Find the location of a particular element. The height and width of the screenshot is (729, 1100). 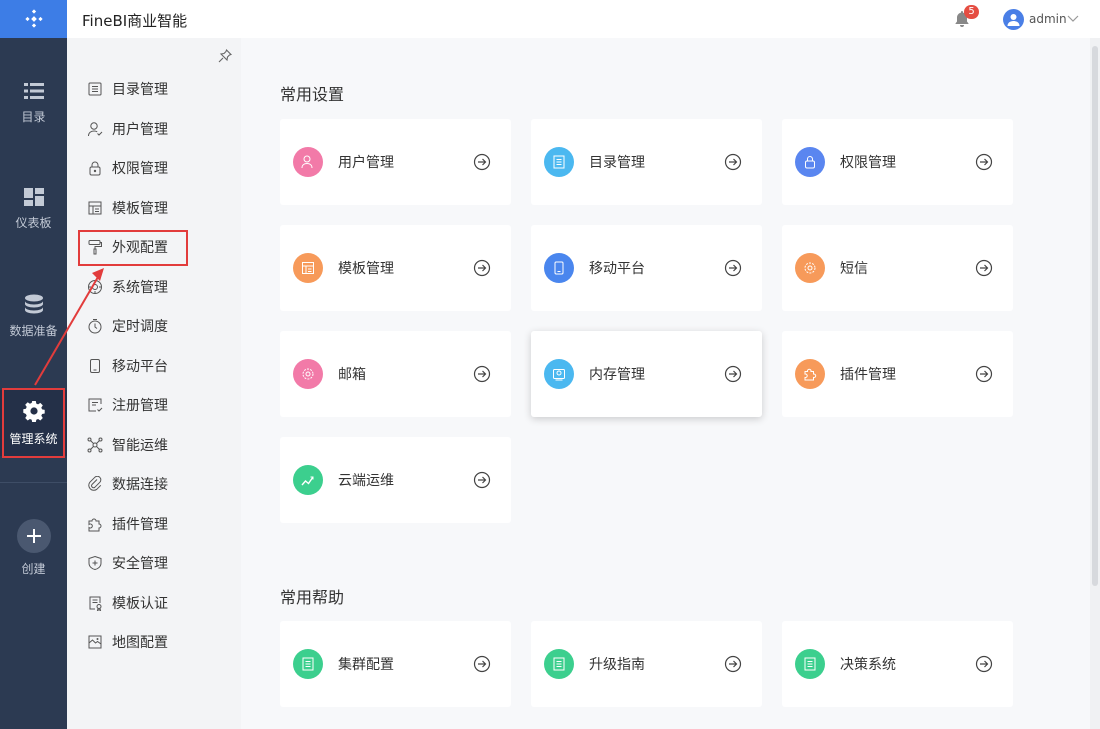

card-label: 云端运维 is located at coordinates (366, 481).